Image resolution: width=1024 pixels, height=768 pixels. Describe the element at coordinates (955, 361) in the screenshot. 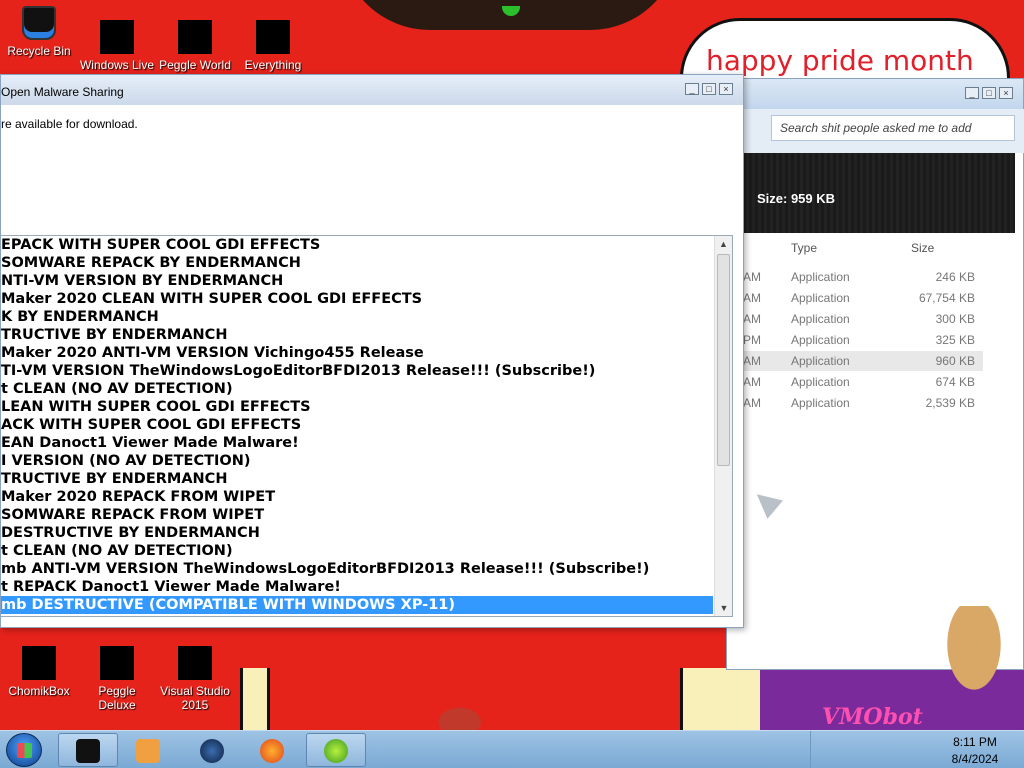

I see `file-row-size: 960 KB` at that location.